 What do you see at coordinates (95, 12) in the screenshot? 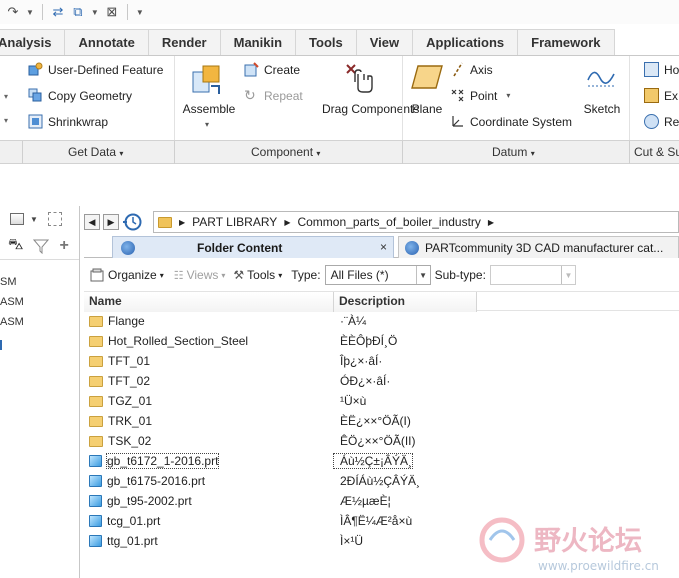
I see `windows-dropdown-icon: ▼` at bounding box center [95, 12].